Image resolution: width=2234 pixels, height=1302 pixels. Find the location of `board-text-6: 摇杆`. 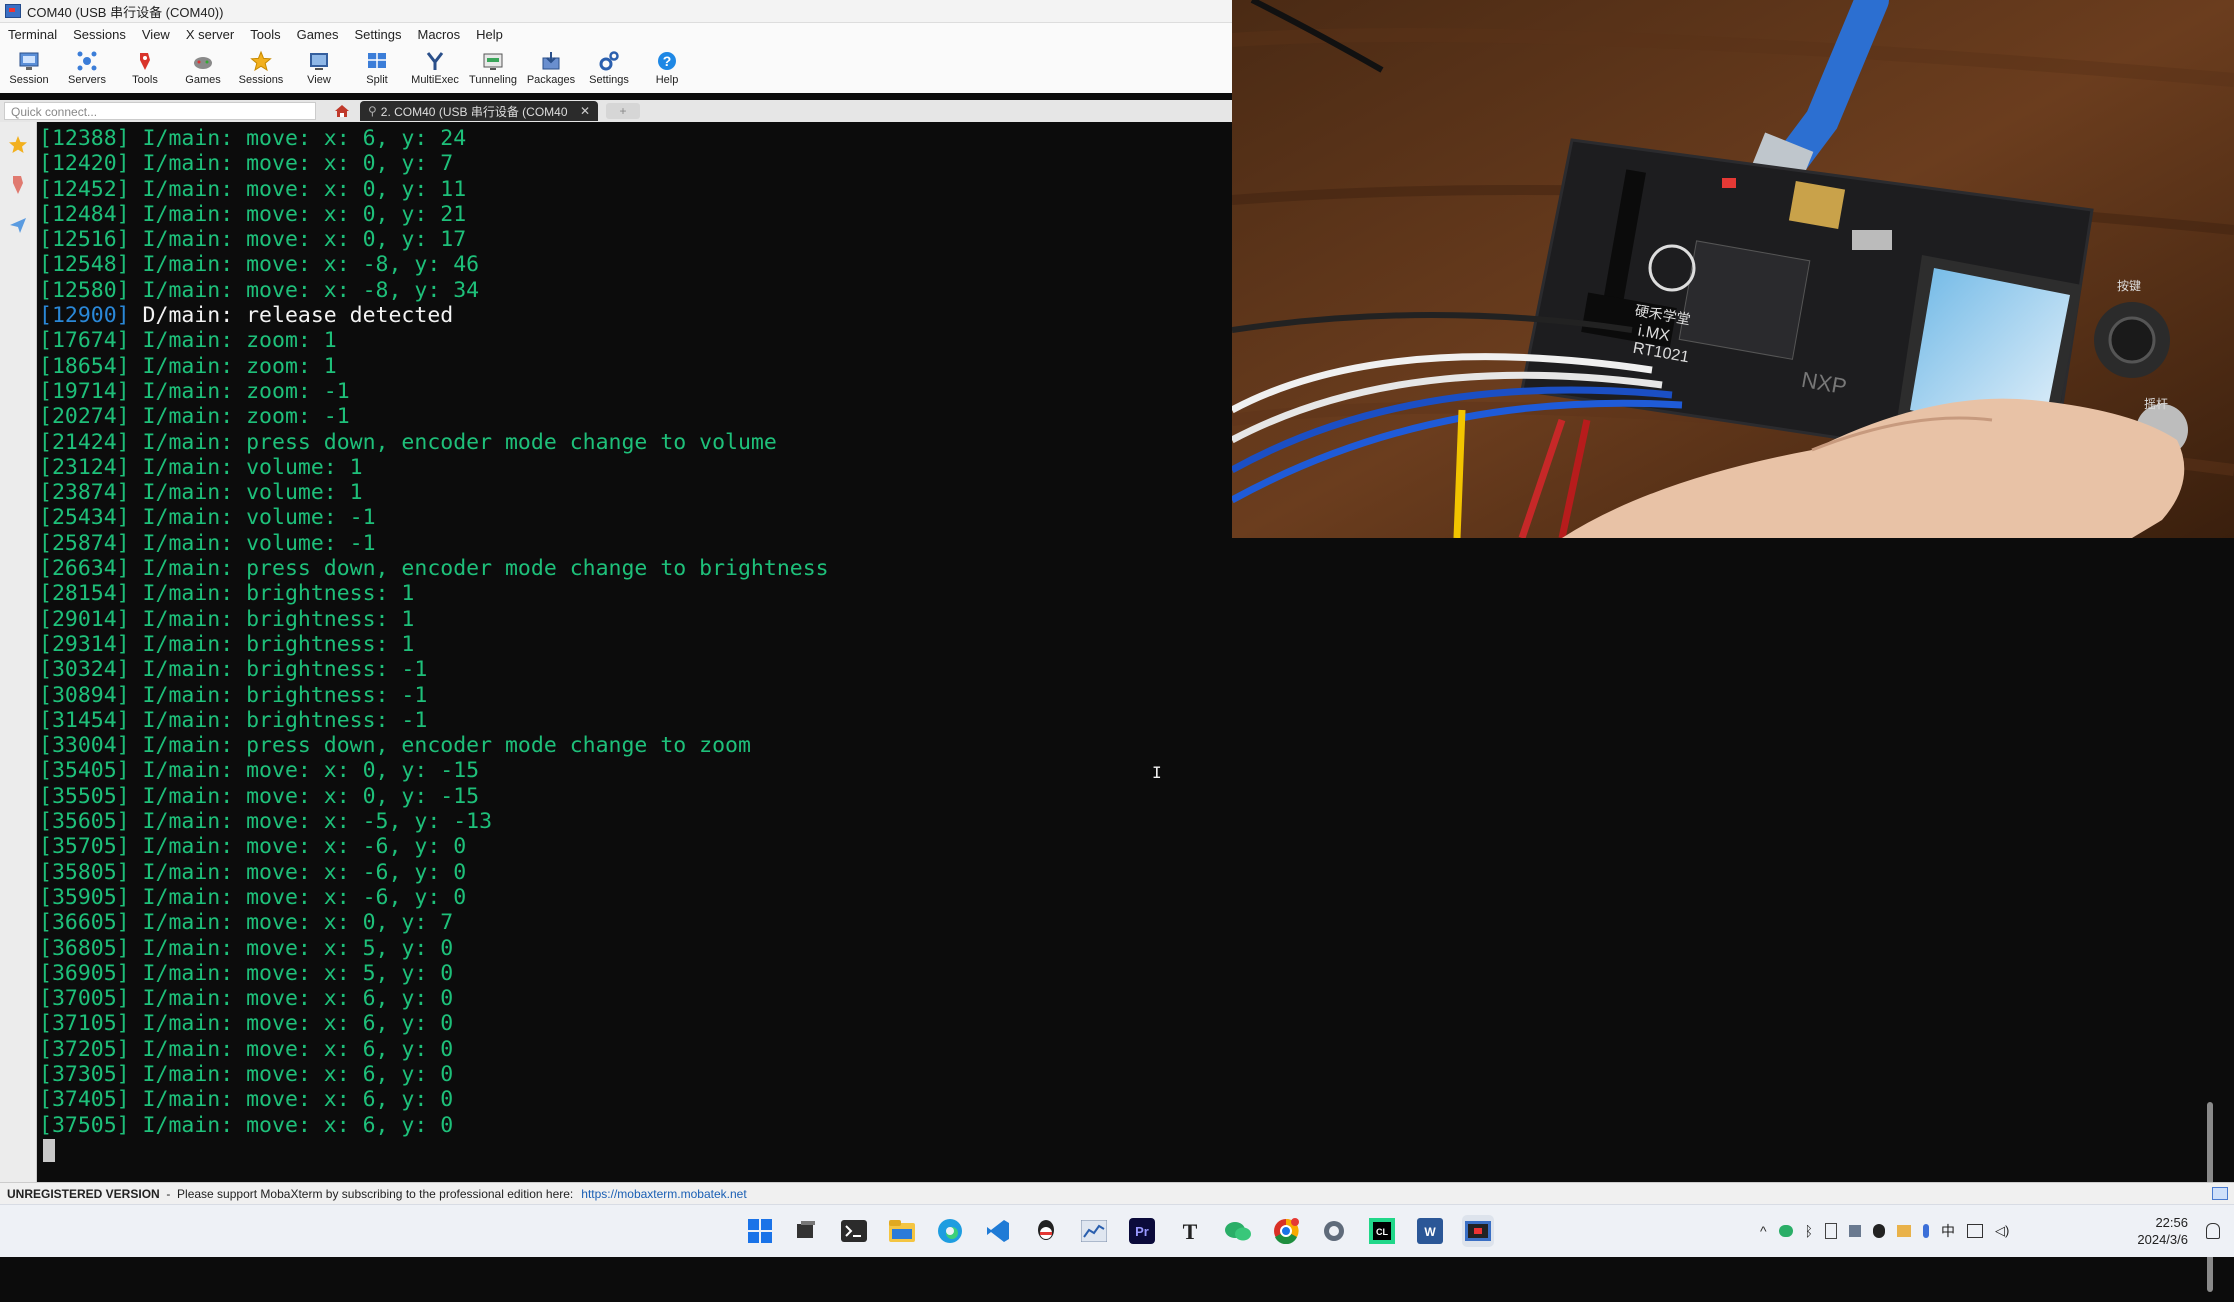

board-text-6: 摇杆 is located at coordinates (2156, 404).